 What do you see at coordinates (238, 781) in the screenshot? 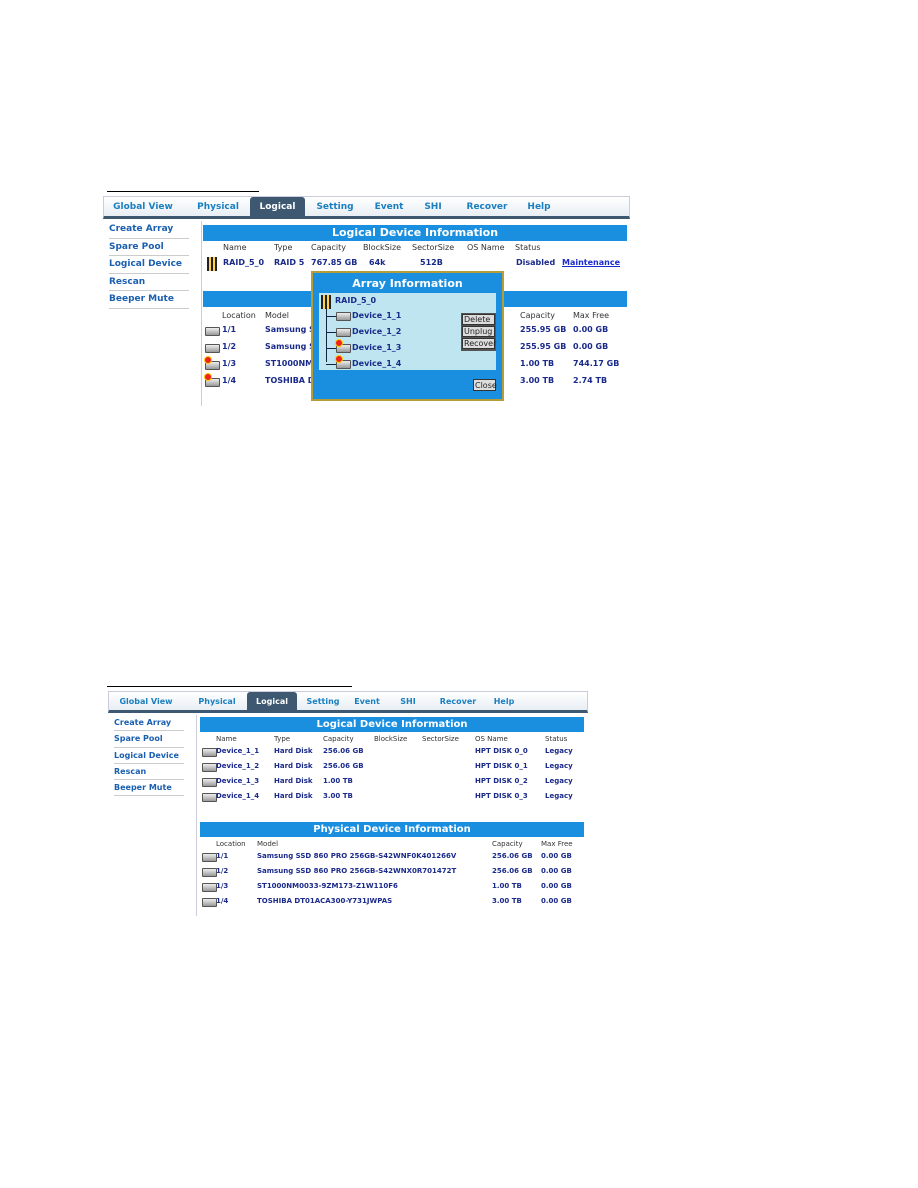
I see `logical-name: Device_1_3` at bounding box center [238, 781].